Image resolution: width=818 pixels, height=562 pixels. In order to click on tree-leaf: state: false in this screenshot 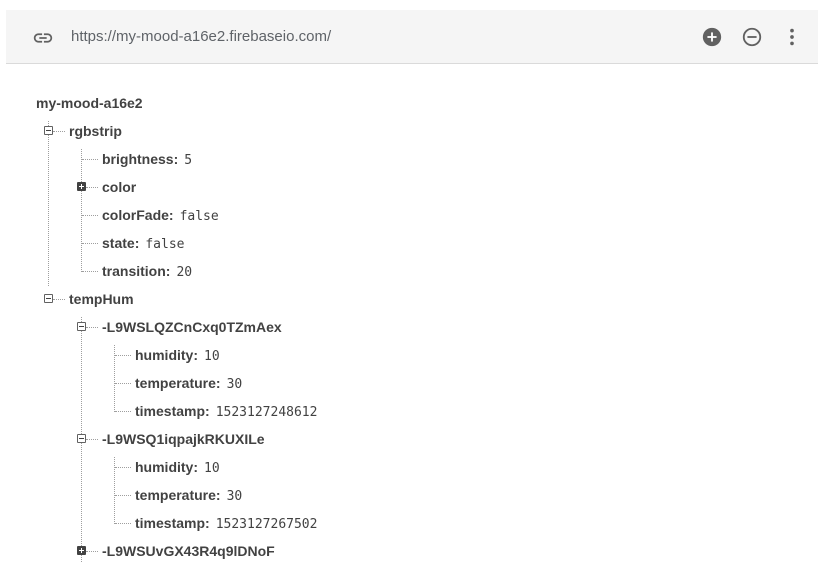, I will do `click(143, 243)`.